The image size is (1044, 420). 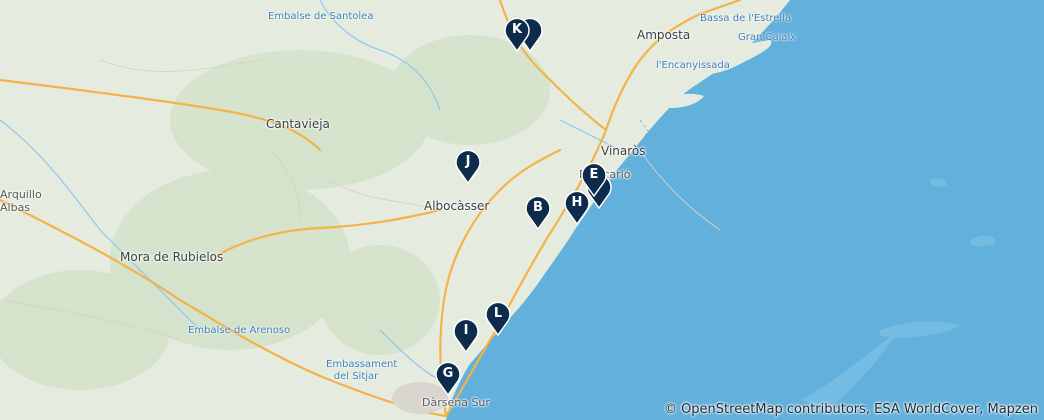 What do you see at coordinates (767, 37) in the screenshot?
I see `place-label: Gran Calaix` at bounding box center [767, 37].